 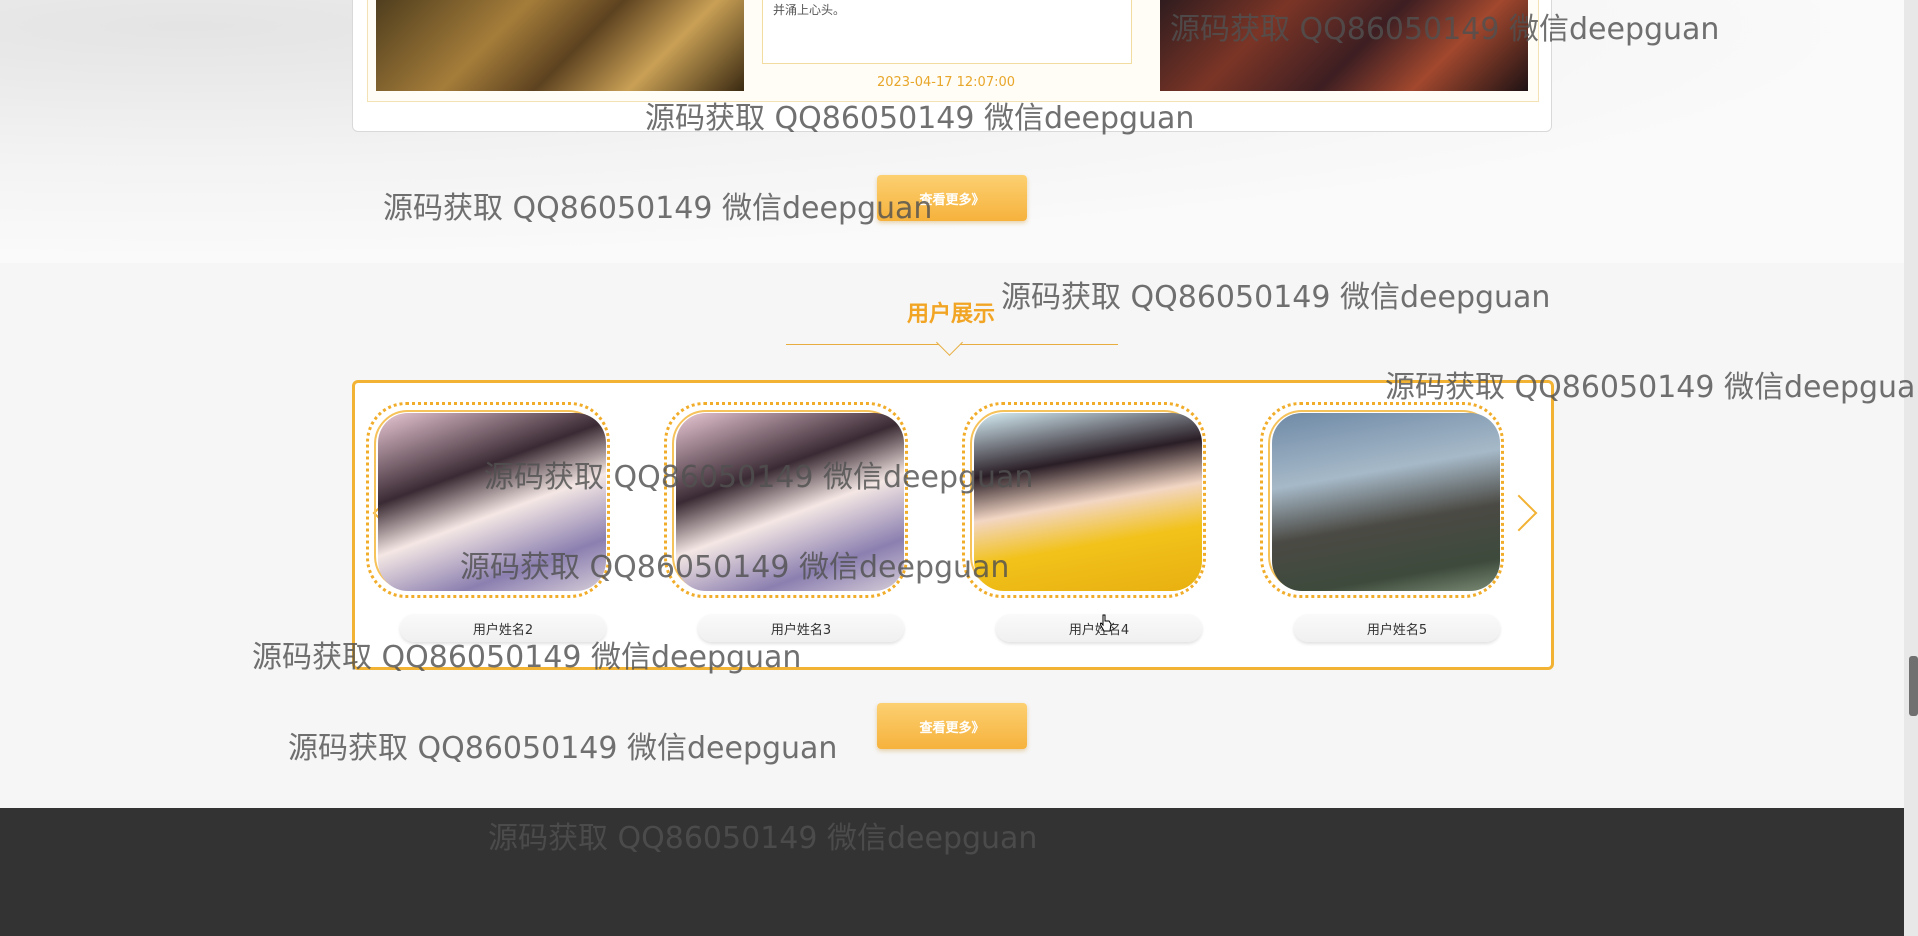 I want to click on footer, so click(x=952, y=872).